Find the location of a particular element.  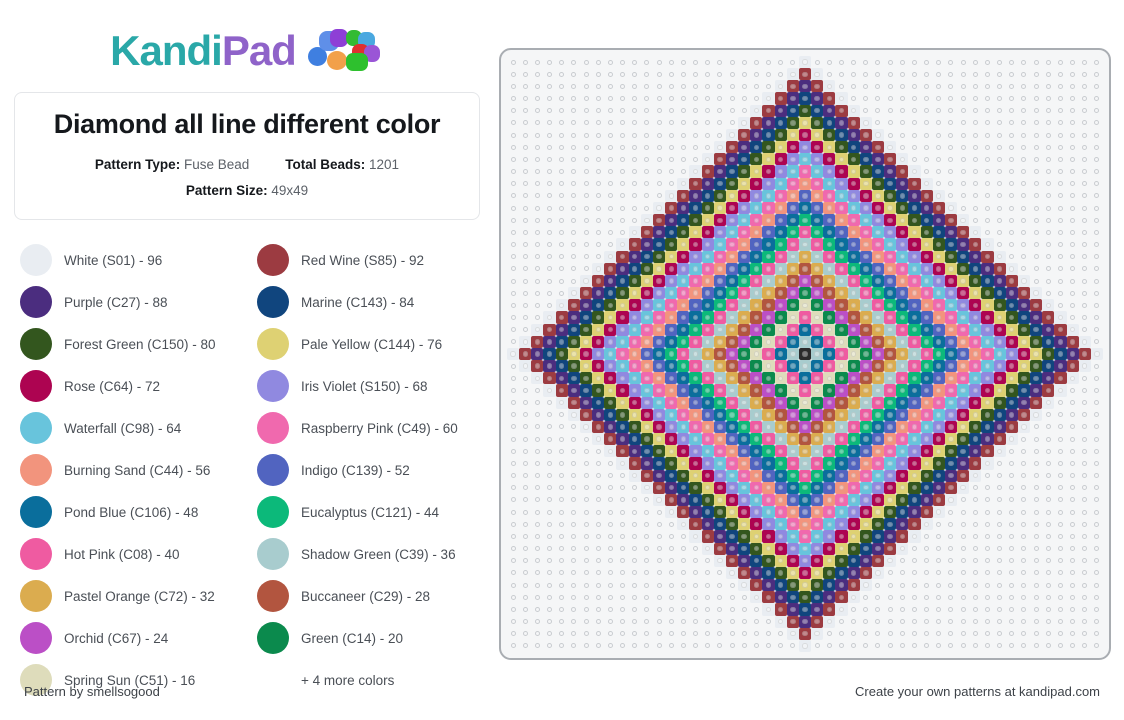

legend-item: Forest Green (C150) - 80 is located at coordinates (128, 344).